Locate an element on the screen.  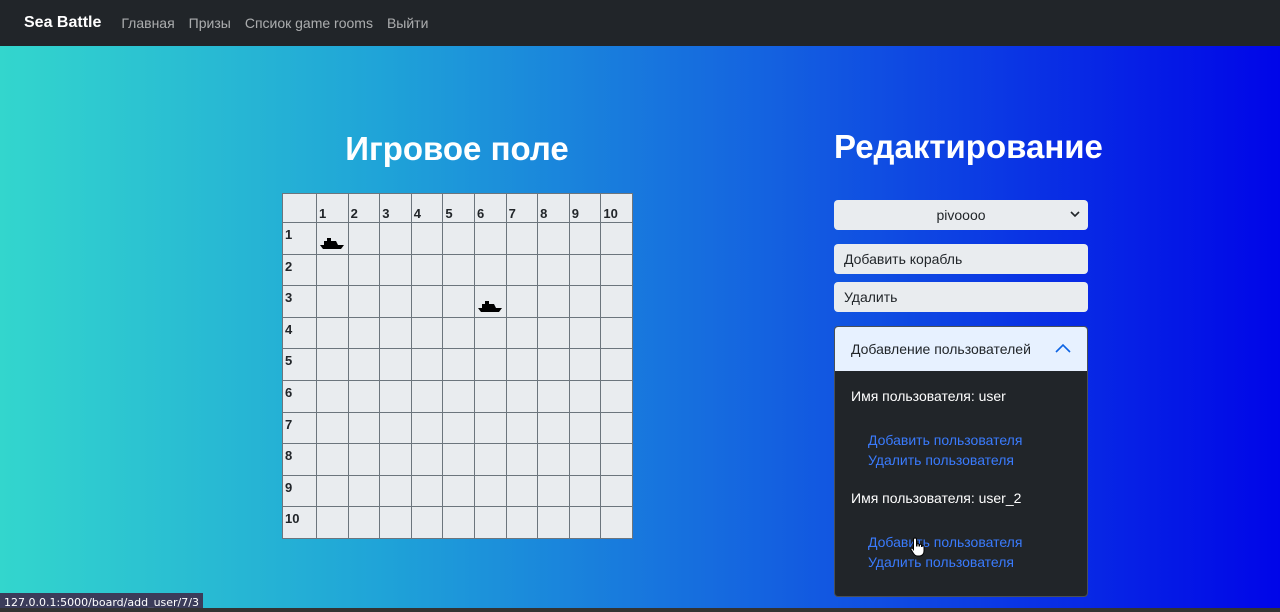
nav-link-prizes: Призы is located at coordinates (210, 23).